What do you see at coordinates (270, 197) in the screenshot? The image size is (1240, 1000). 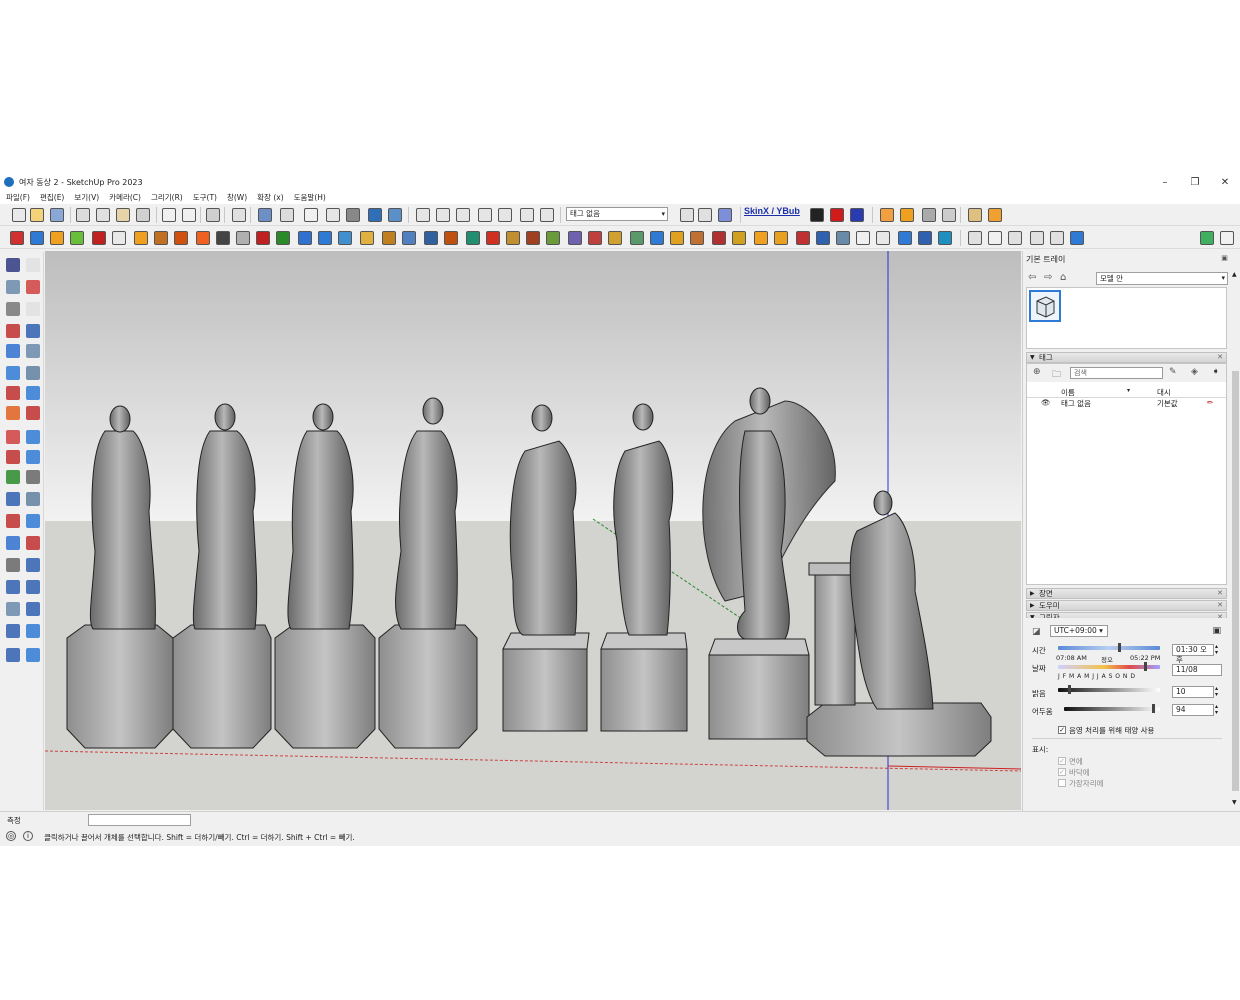 I see `menu-extensions: 확장 (x)` at bounding box center [270, 197].